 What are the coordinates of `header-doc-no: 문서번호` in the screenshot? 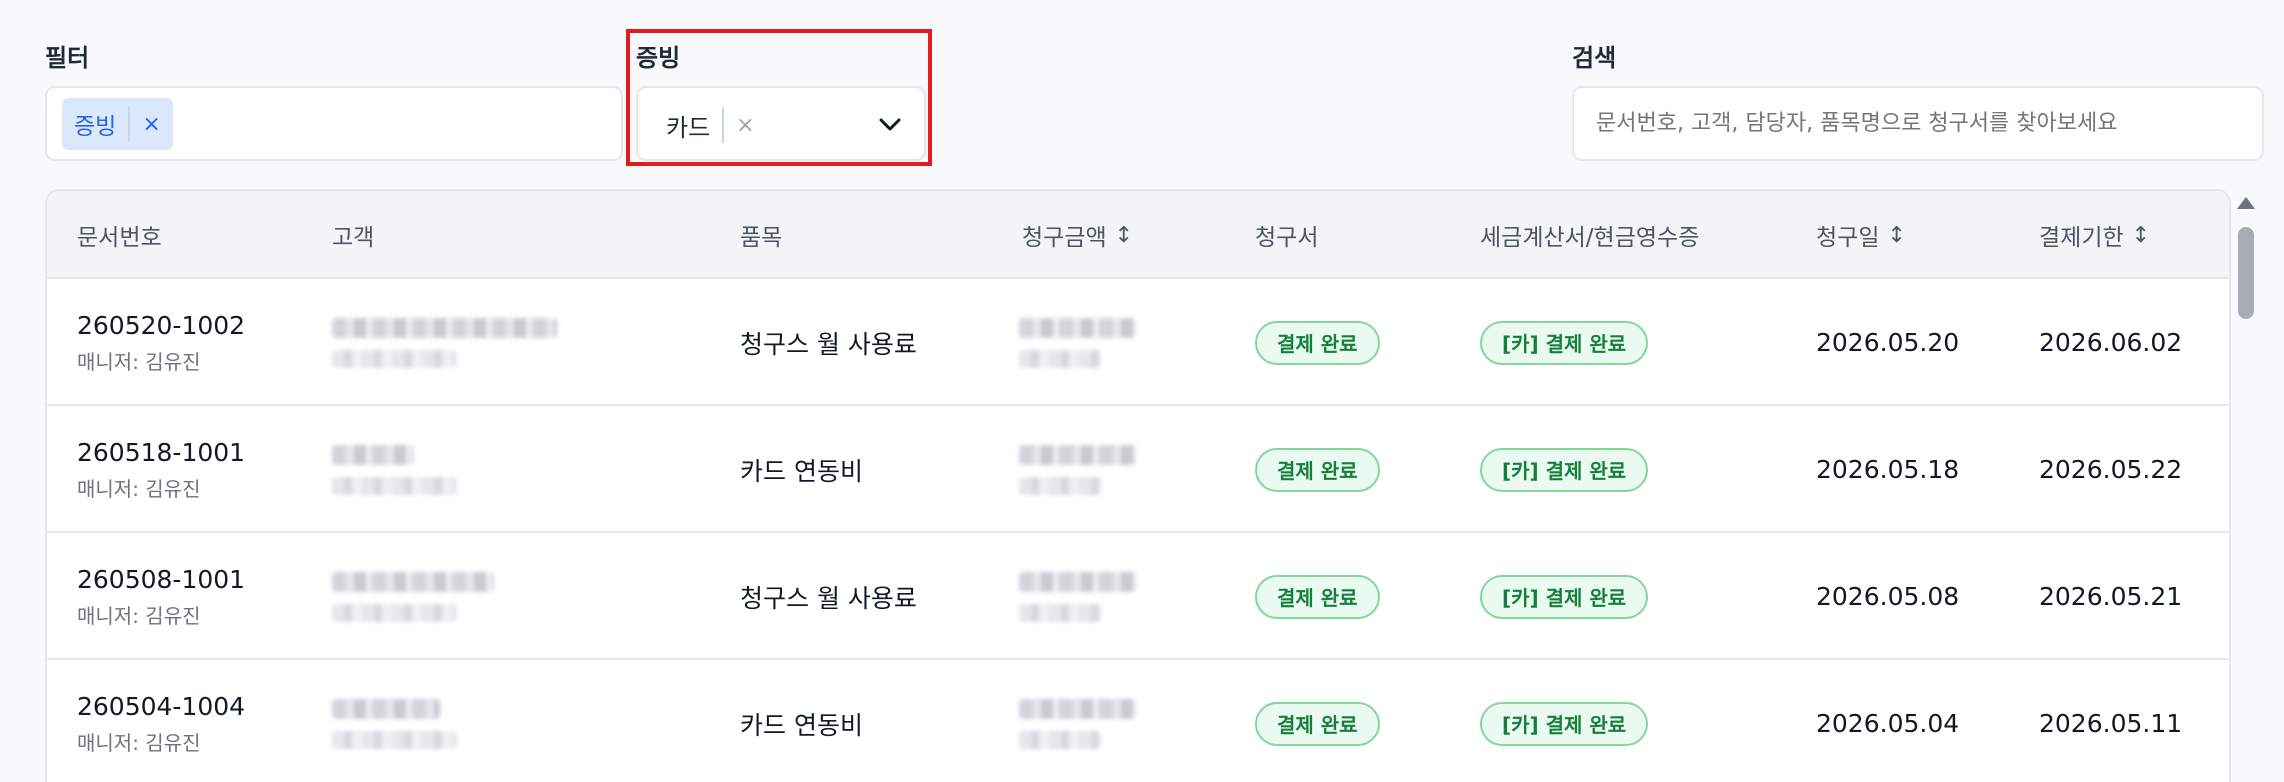 It's located at (119, 238).